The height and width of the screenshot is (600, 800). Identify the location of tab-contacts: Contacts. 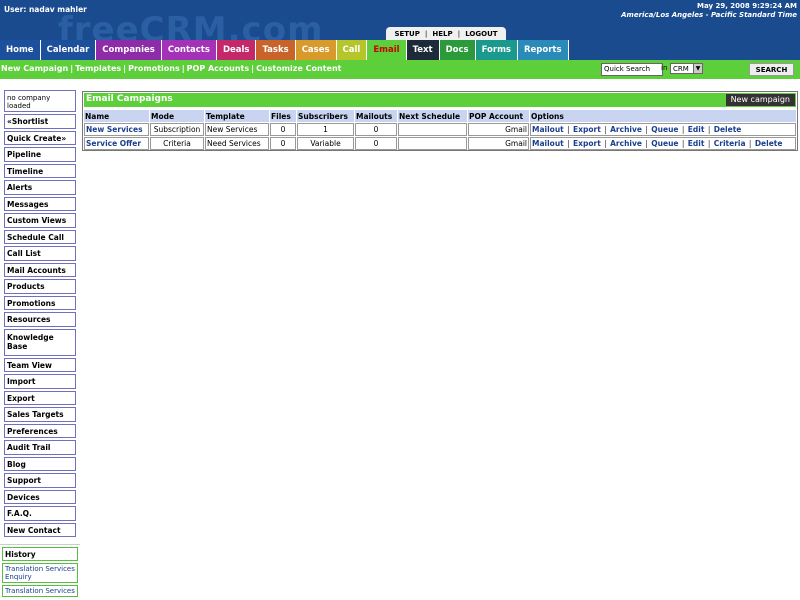
(189, 50).